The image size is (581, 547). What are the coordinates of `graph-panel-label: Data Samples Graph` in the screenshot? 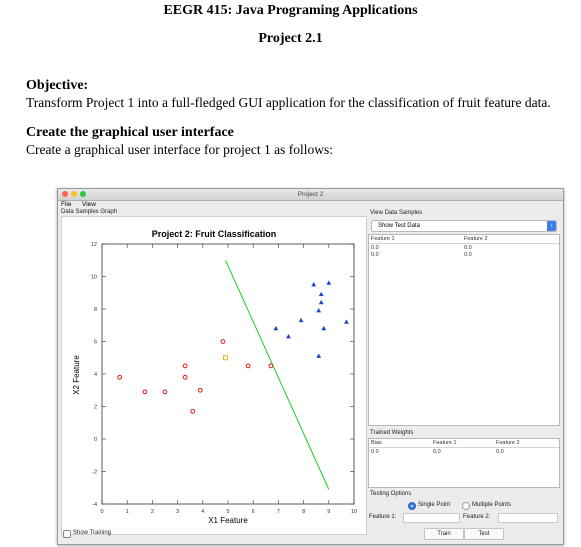 It's located at (89, 212).